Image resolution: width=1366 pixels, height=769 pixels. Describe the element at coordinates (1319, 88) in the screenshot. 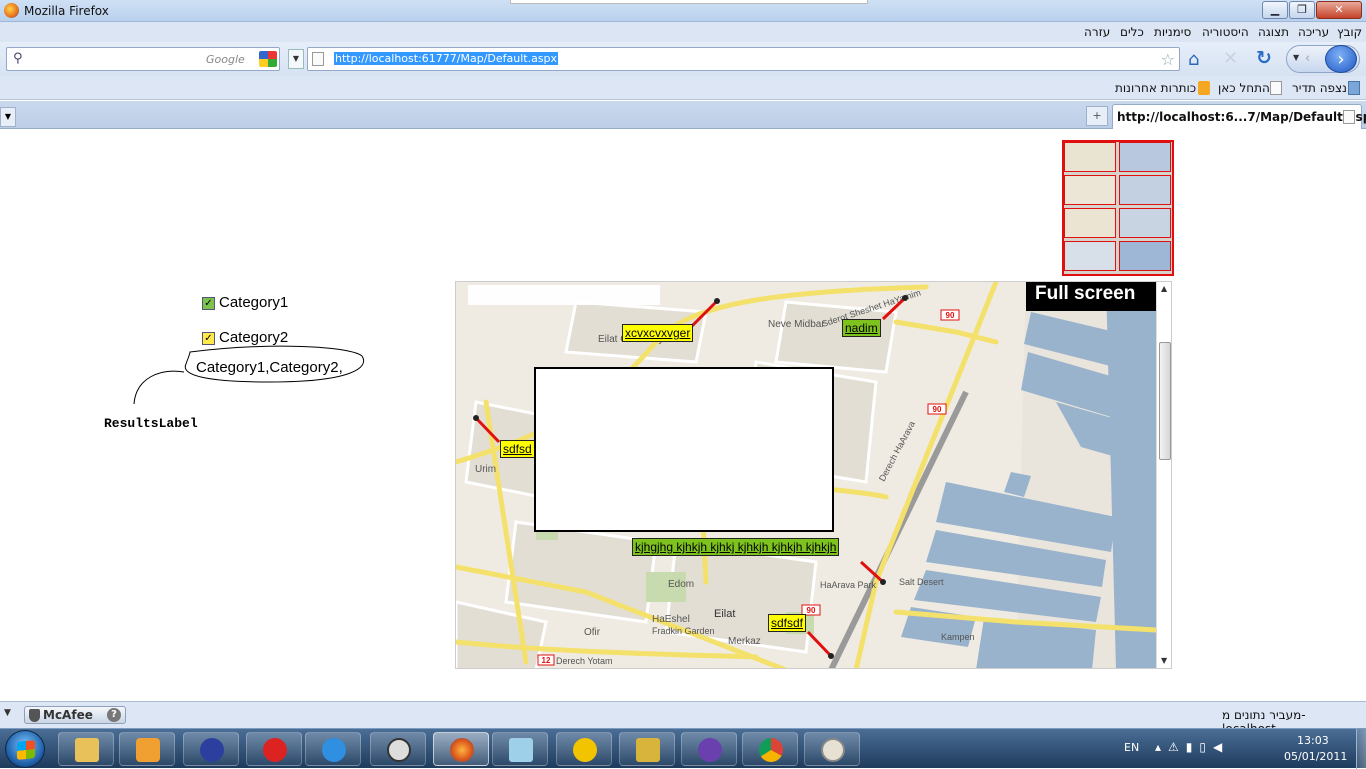

I see `bookmark-most-visited: נצפה תדיר` at that location.